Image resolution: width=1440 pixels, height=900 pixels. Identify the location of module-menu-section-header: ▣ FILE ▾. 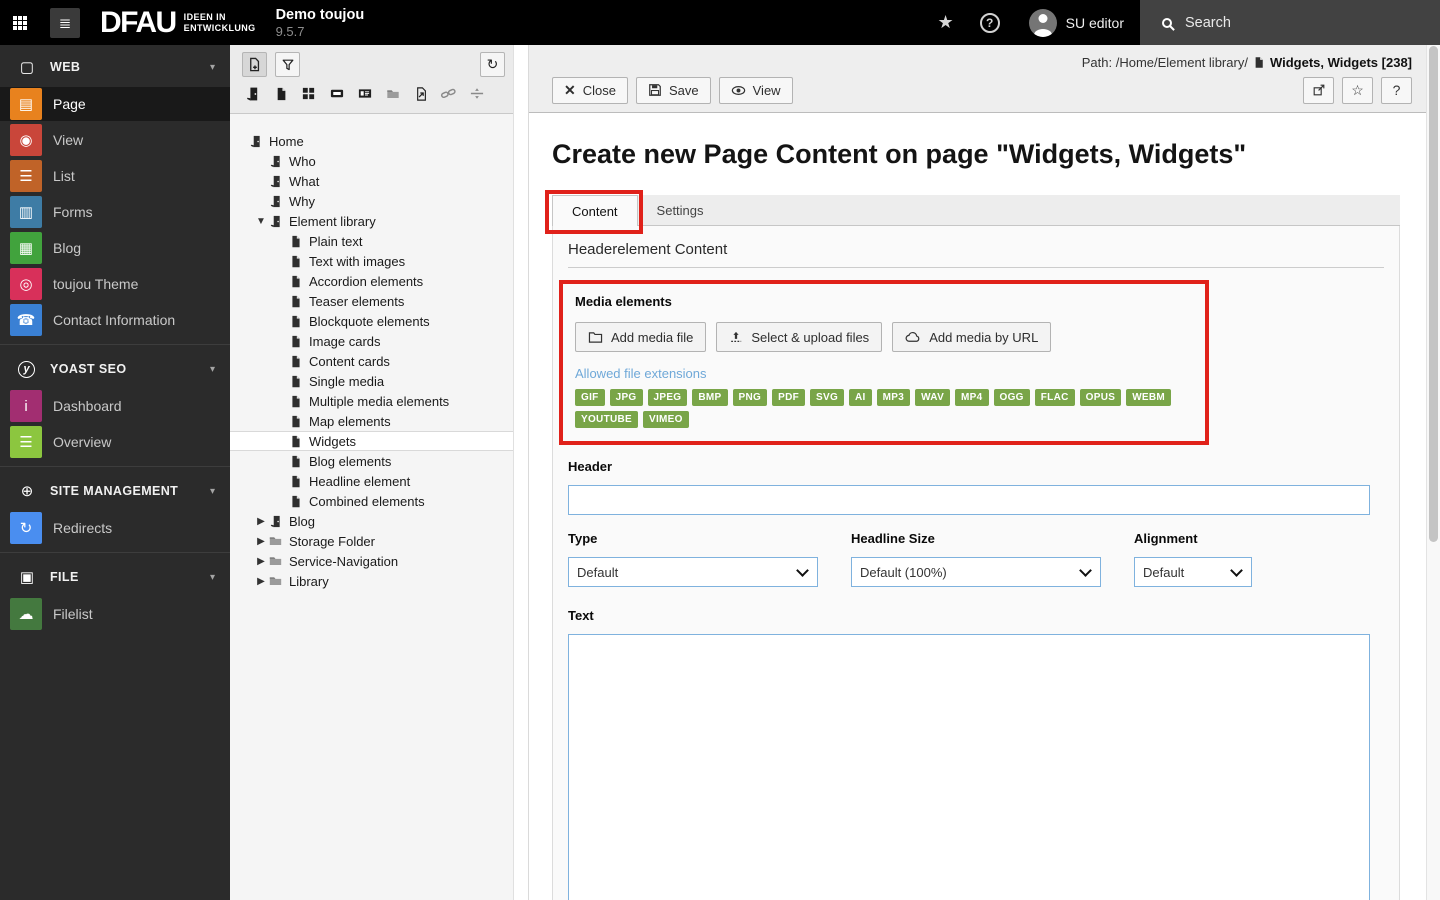
(115, 577).